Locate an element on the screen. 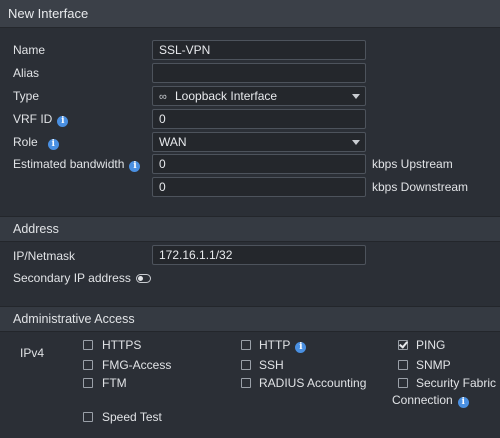  type-label: Type is located at coordinates (26, 96).